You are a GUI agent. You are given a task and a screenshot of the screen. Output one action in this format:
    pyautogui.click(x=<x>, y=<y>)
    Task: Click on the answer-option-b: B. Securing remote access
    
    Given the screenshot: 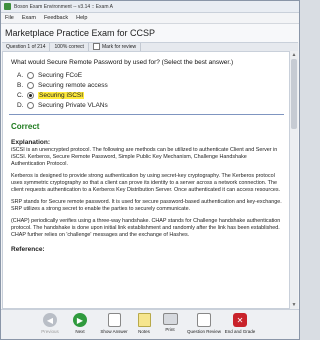 What is the action you would take?
    pyautogui.click(x=146, y=85)
    